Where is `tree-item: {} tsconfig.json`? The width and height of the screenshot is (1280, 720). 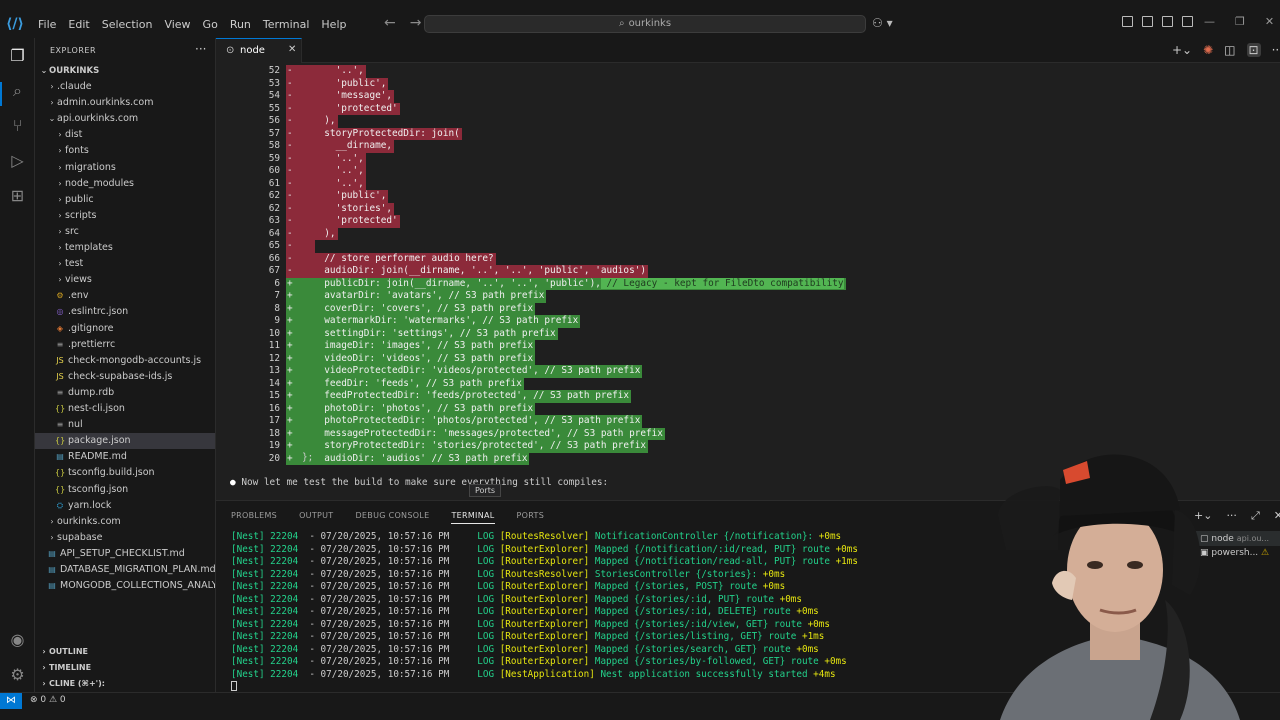 tree-item: {} tsconfig.json is located at coordinates (125, 490).